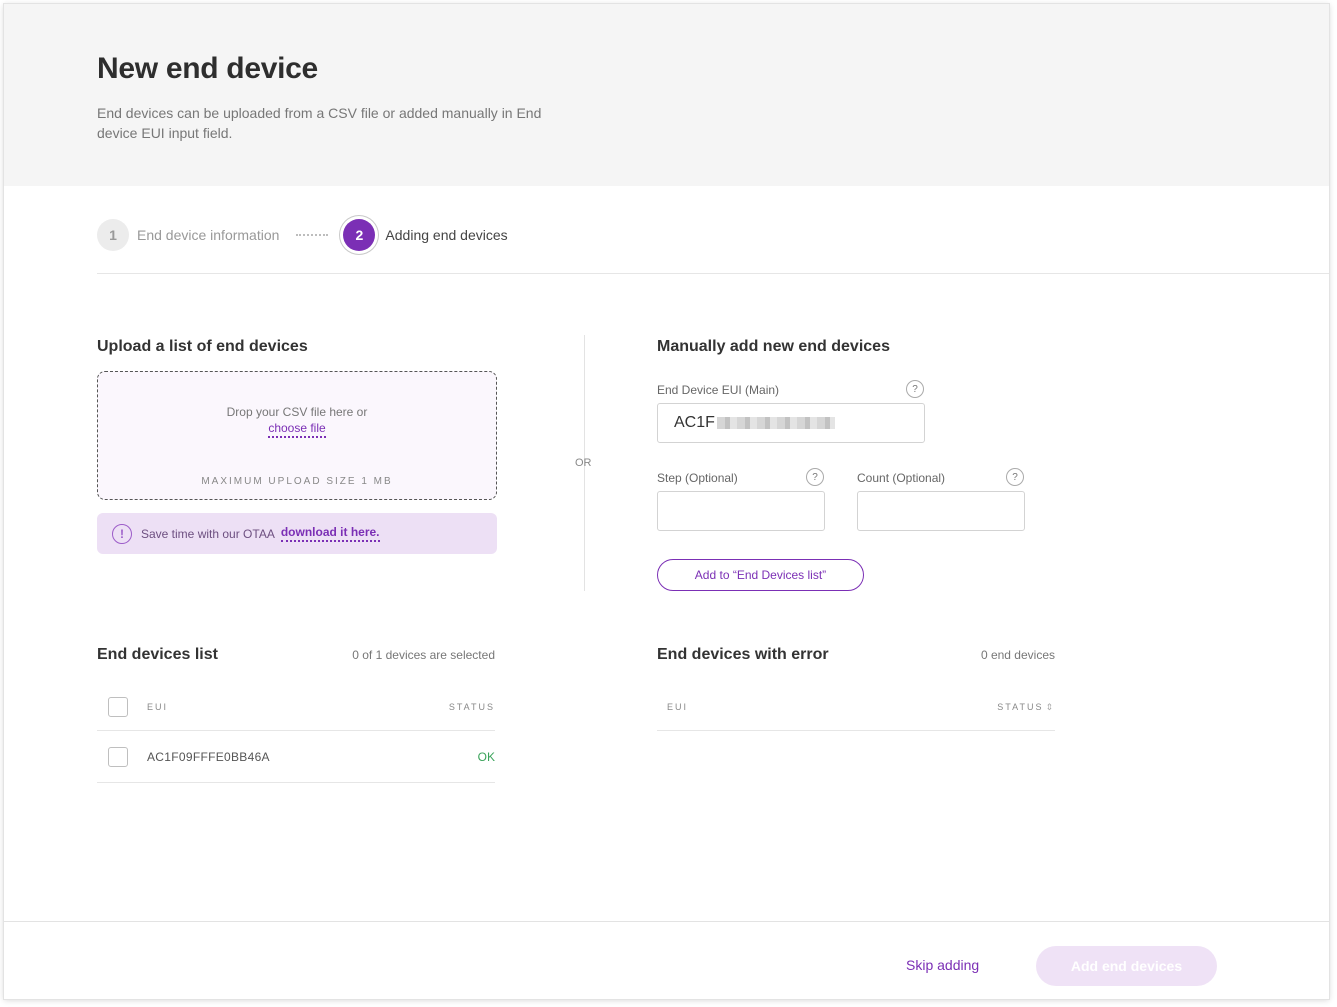 Image resolution: width=1337 pixels, height=1007 pixels. Describe the element at coordinates (296, 757) in the screenshot. I see `table-row: AC1F09FFFE0BB46A OK` at that location.